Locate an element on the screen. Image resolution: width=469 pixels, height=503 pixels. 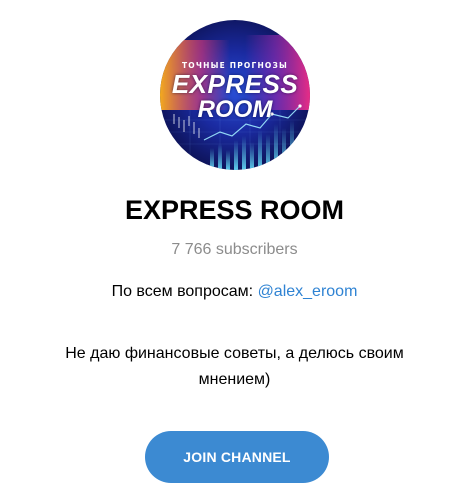
subscriber-count: 7 766 subscribers is located at coordinates (234, 249).